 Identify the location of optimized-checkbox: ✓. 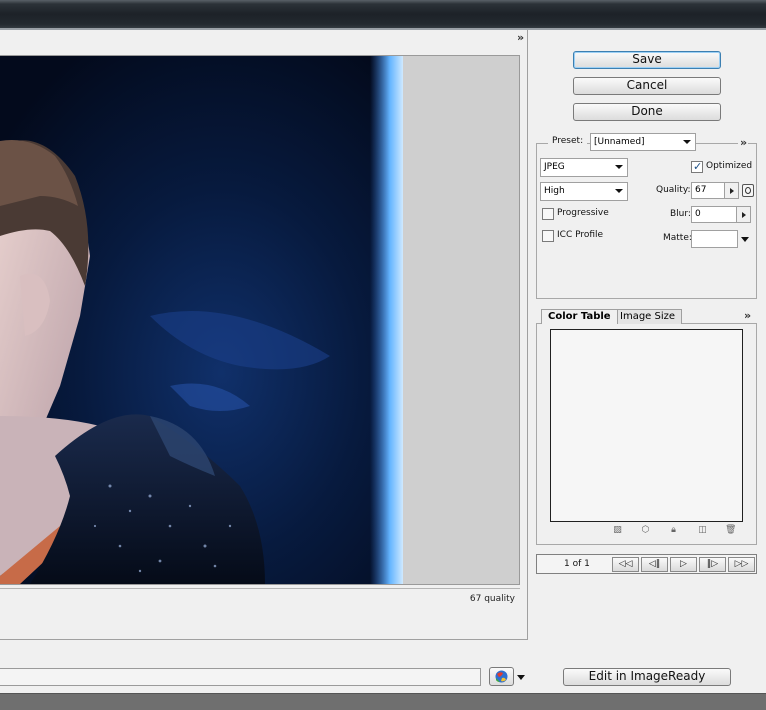
(697, 166).